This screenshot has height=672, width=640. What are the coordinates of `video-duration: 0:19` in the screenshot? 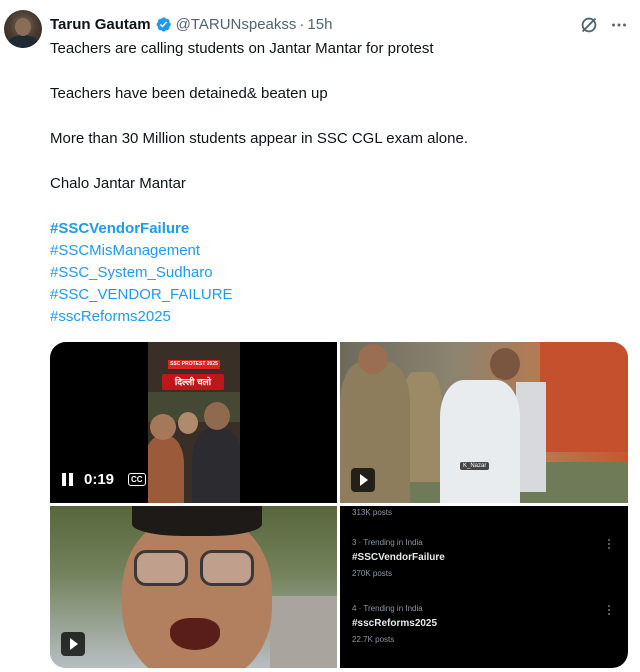 It's located at (99, 479).